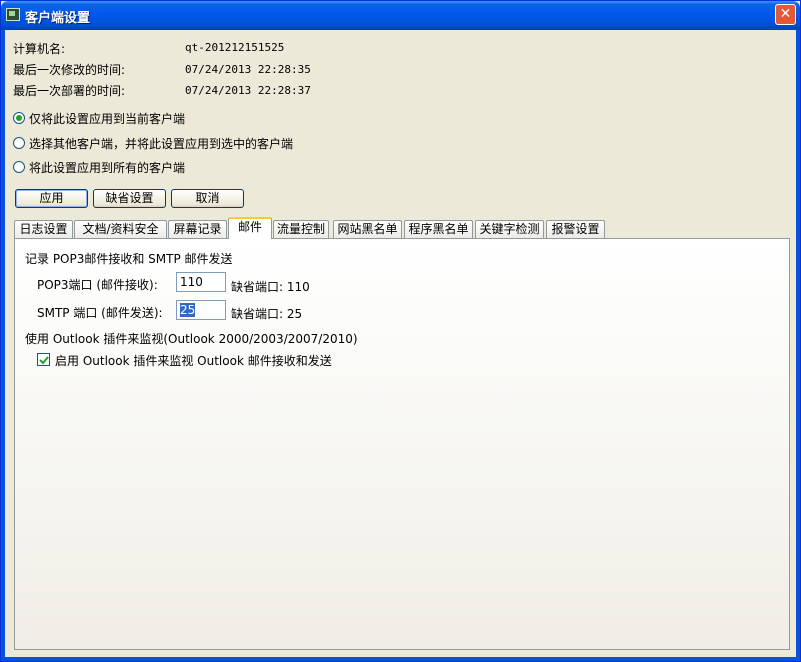 The width and height of the screenshot is (801, 662). Describe the element at coordinates (43, 229) in the screenshot. I see `tab-log-settings: 日志设置` at that location.